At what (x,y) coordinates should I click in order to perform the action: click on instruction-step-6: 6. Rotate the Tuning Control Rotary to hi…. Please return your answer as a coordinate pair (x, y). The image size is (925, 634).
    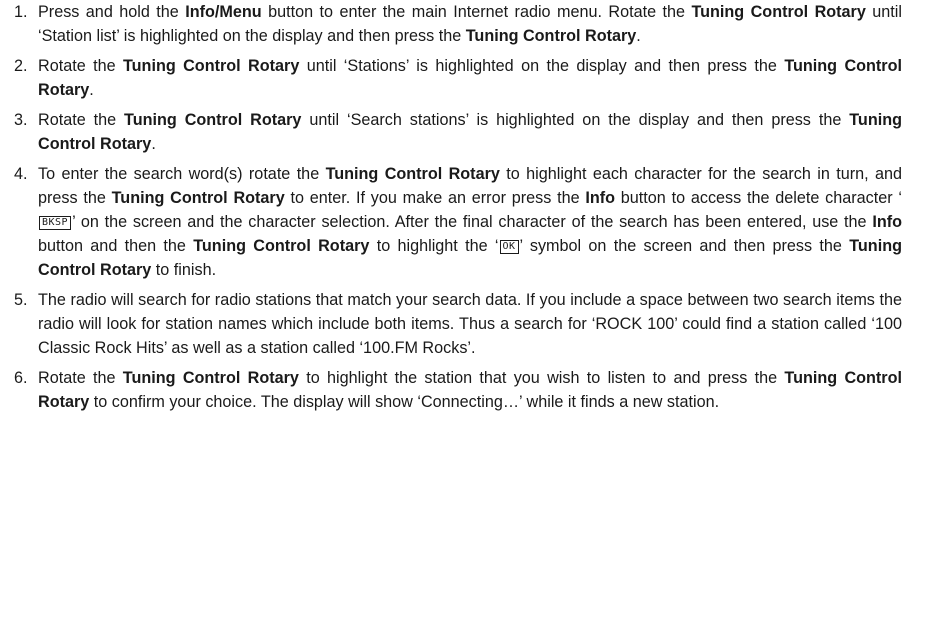
    Looking at the image, I should click on (458, 390).